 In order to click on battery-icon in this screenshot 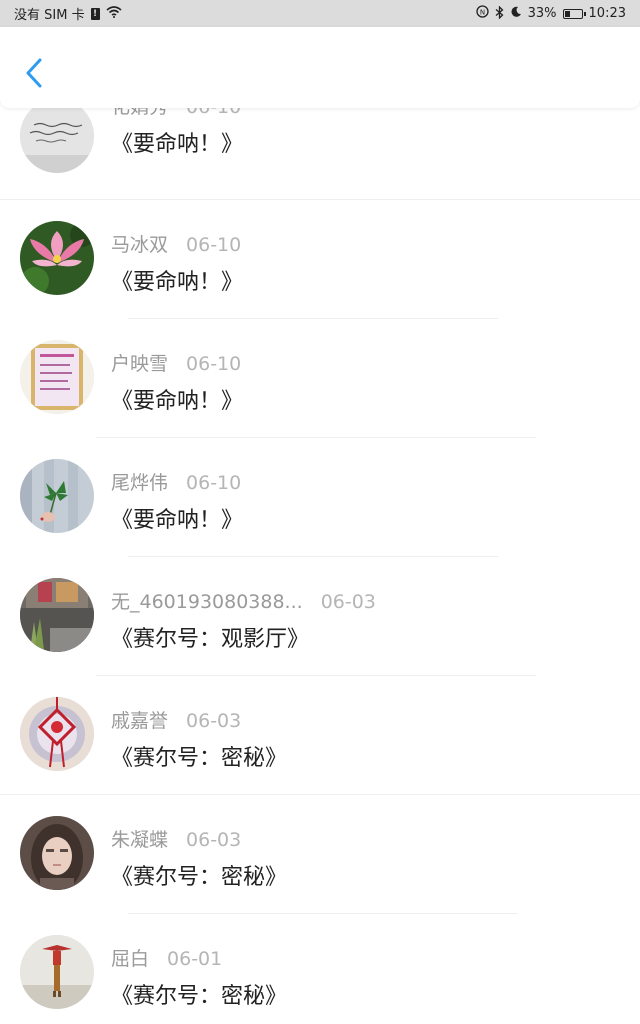, I will do `click(574, 13)`.